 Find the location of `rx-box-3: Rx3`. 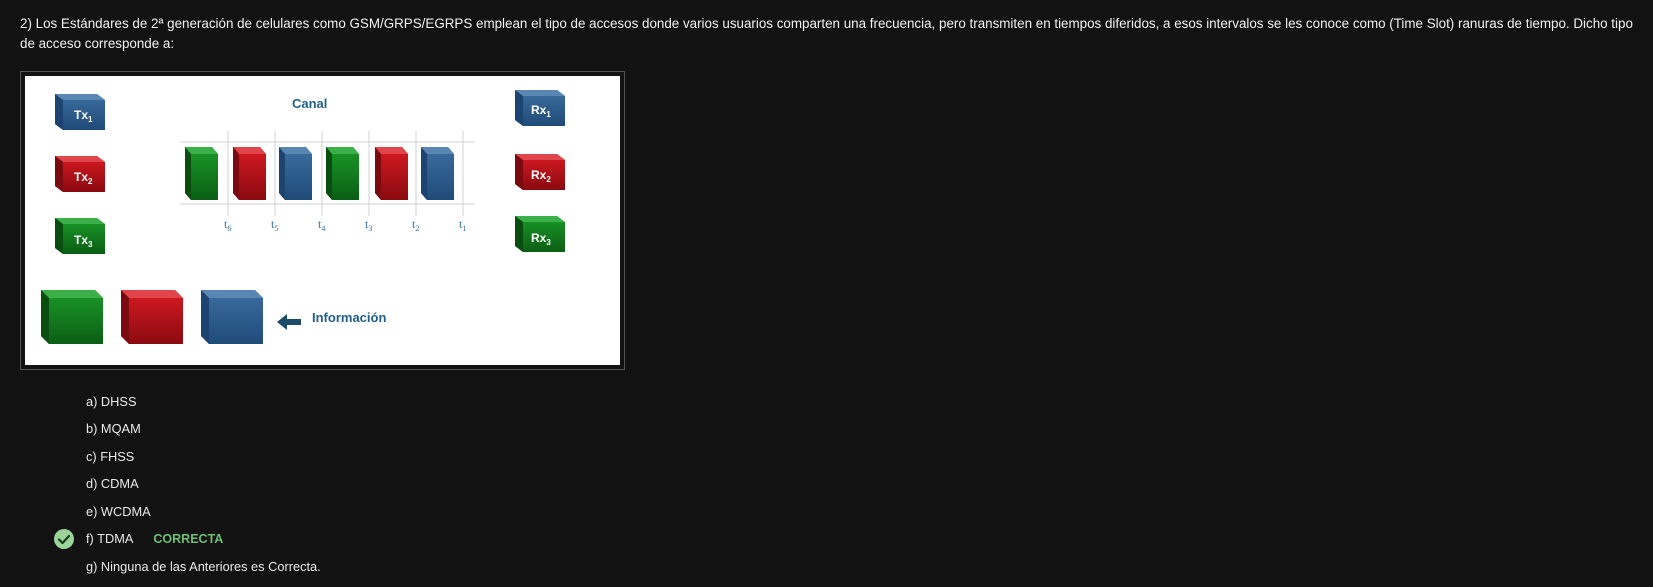

rx-box-3: Rx3 is located at coordinates (540, 234).